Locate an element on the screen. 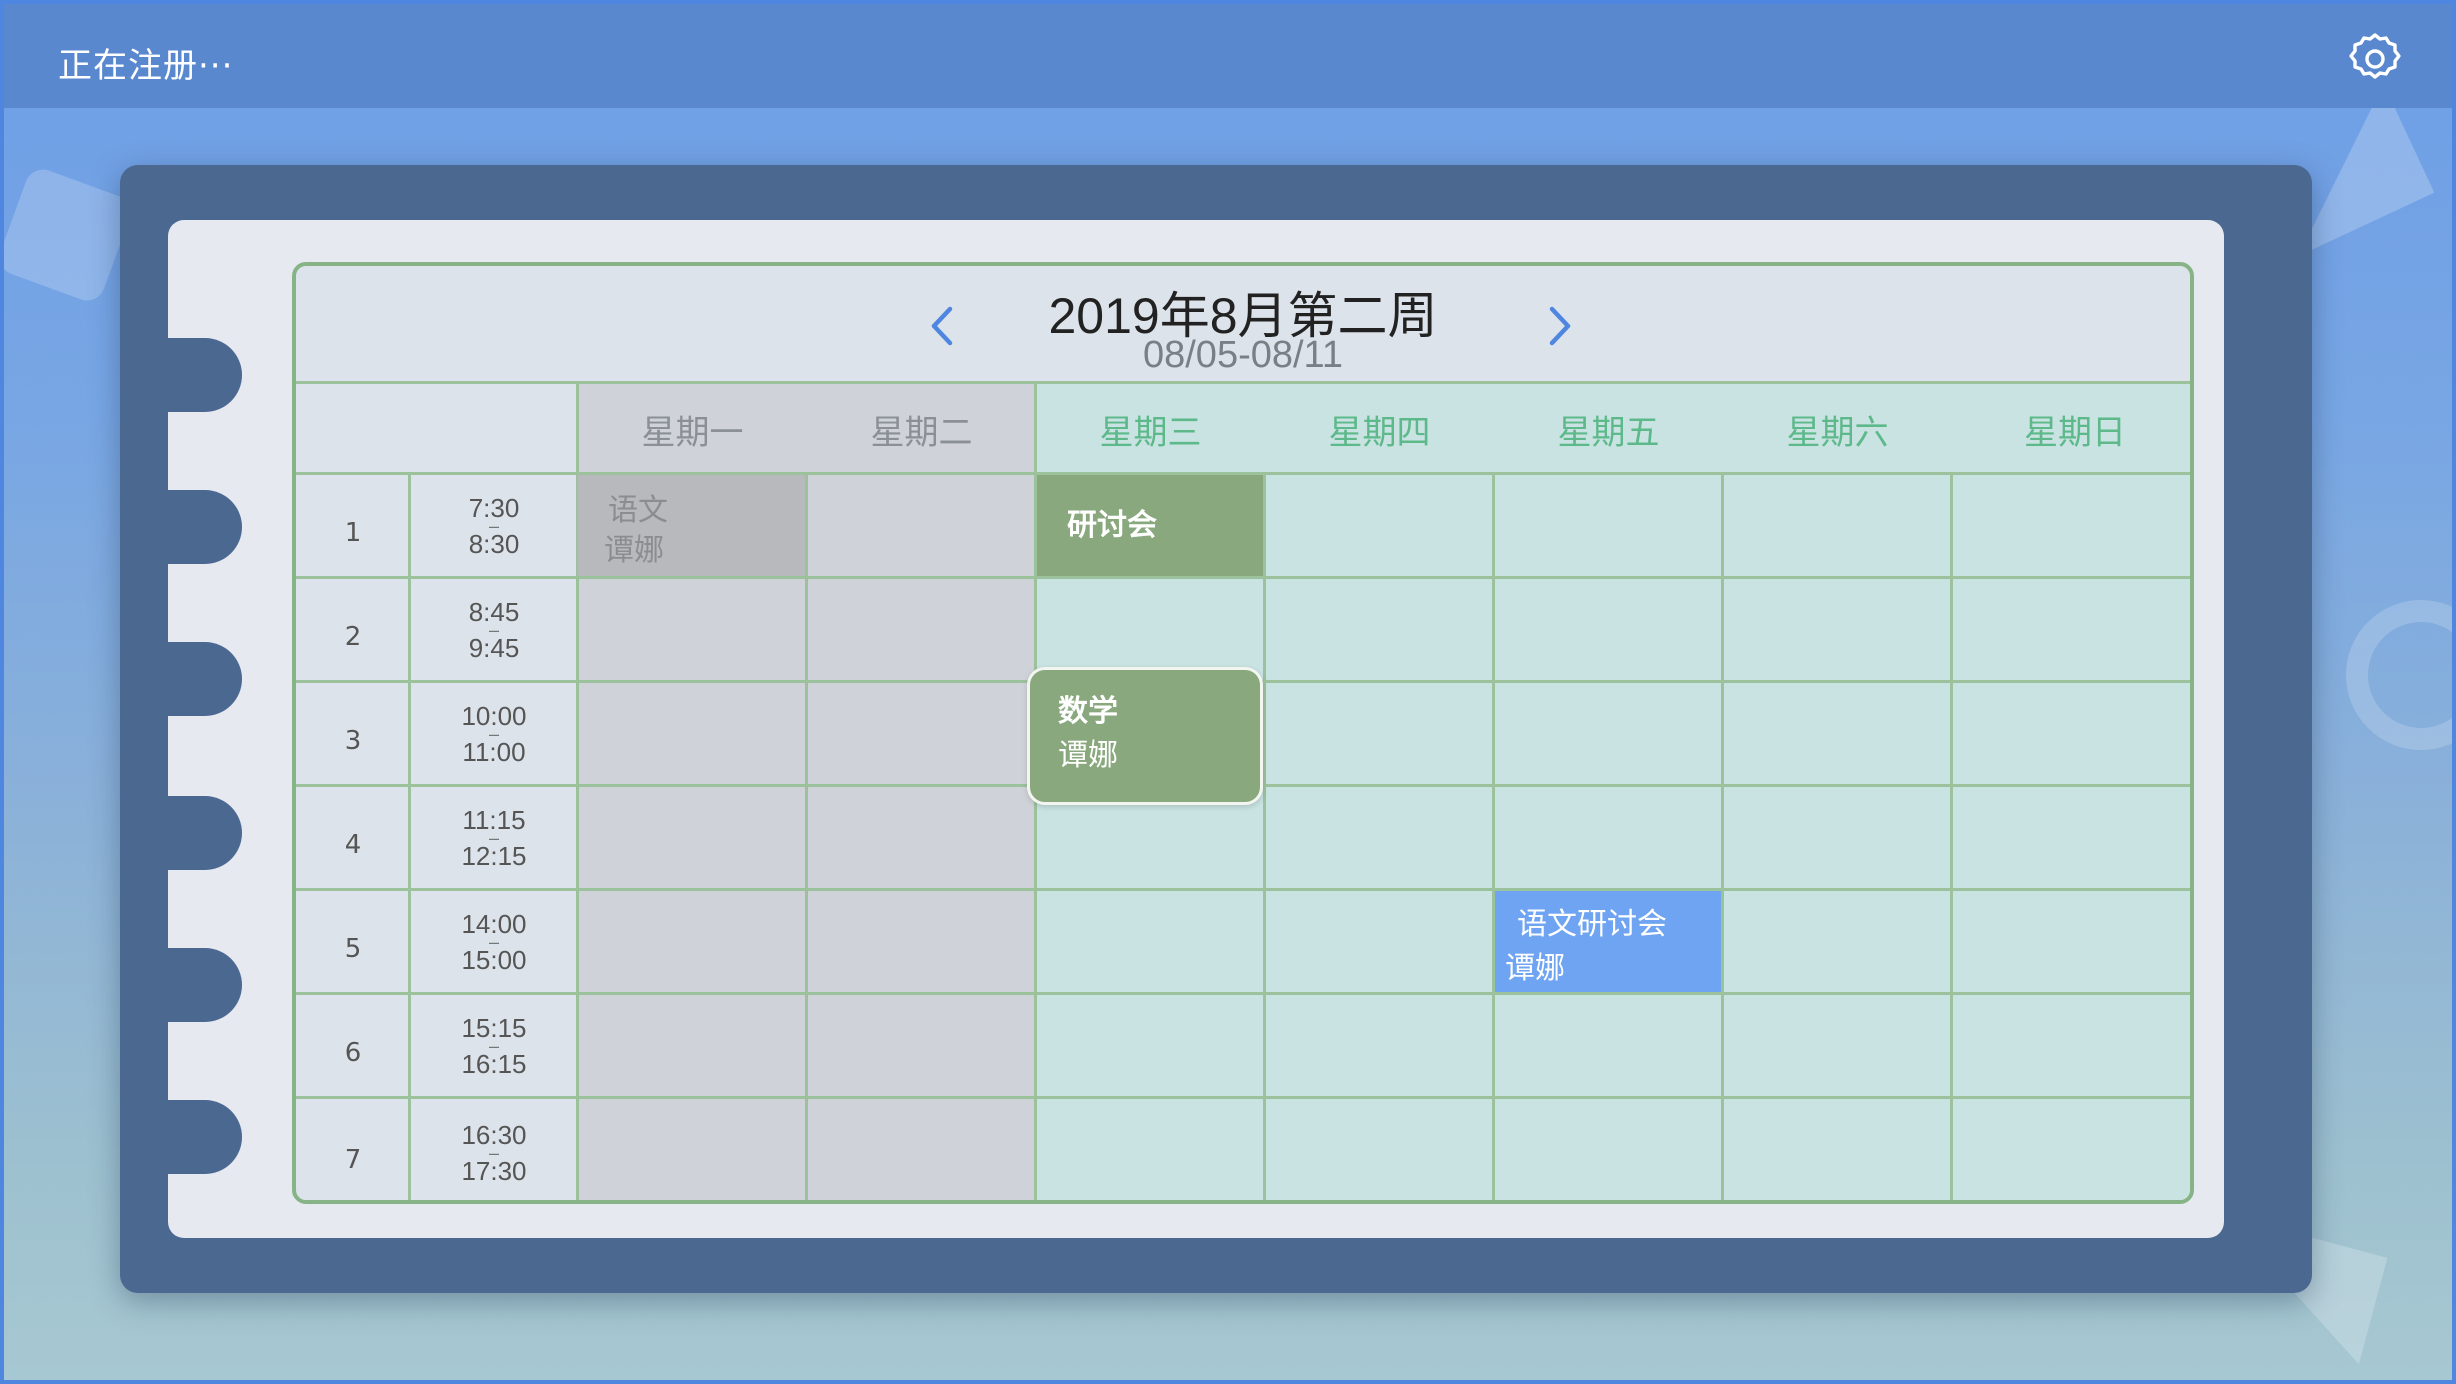 The image size is (2456, 1384). period-number: 2 is located at coordinates (353, 637).